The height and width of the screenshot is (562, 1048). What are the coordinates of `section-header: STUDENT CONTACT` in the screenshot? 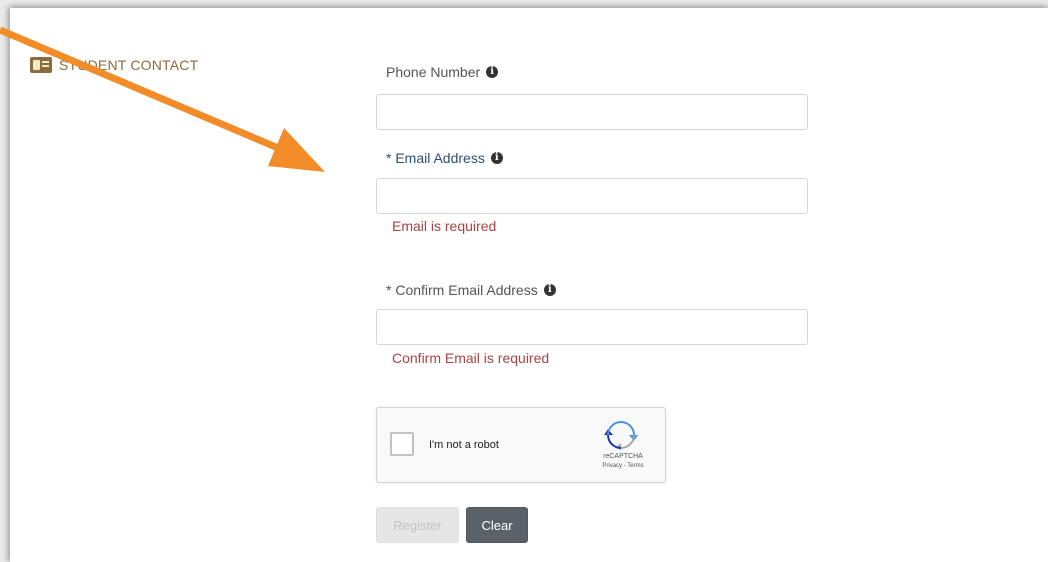 It's located at (114, 65).